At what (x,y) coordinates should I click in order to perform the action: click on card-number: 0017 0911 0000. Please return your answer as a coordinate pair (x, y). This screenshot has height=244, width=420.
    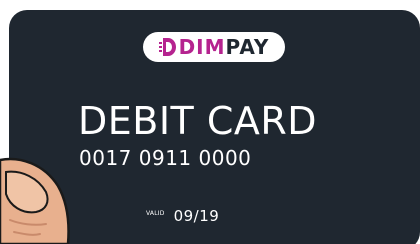
    Looking at the image, I should click on (165, 158).